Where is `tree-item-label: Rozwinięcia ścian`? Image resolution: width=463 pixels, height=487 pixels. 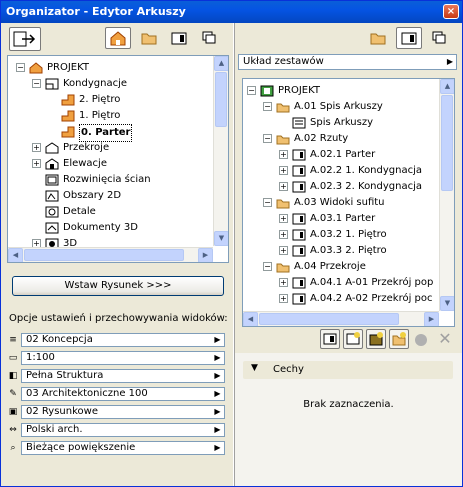 tree-item-label: Rozwinięcia ścian is located at coordinates (107, 179).